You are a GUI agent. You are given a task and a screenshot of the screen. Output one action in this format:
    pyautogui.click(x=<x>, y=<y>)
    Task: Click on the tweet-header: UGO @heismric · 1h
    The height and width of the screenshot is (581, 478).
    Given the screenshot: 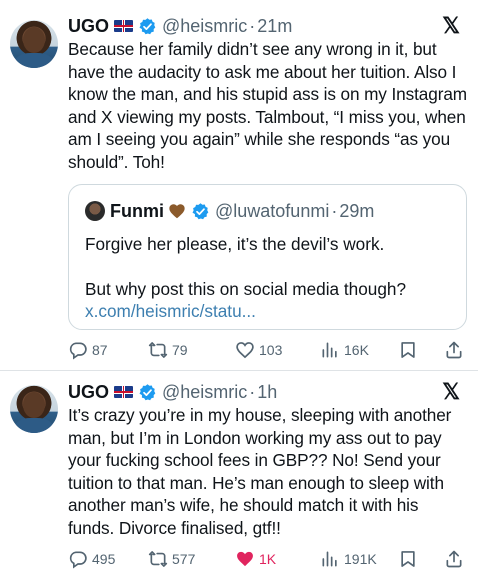 What is the action you would take?
    pyautogui.click(x=172, y=392)
    